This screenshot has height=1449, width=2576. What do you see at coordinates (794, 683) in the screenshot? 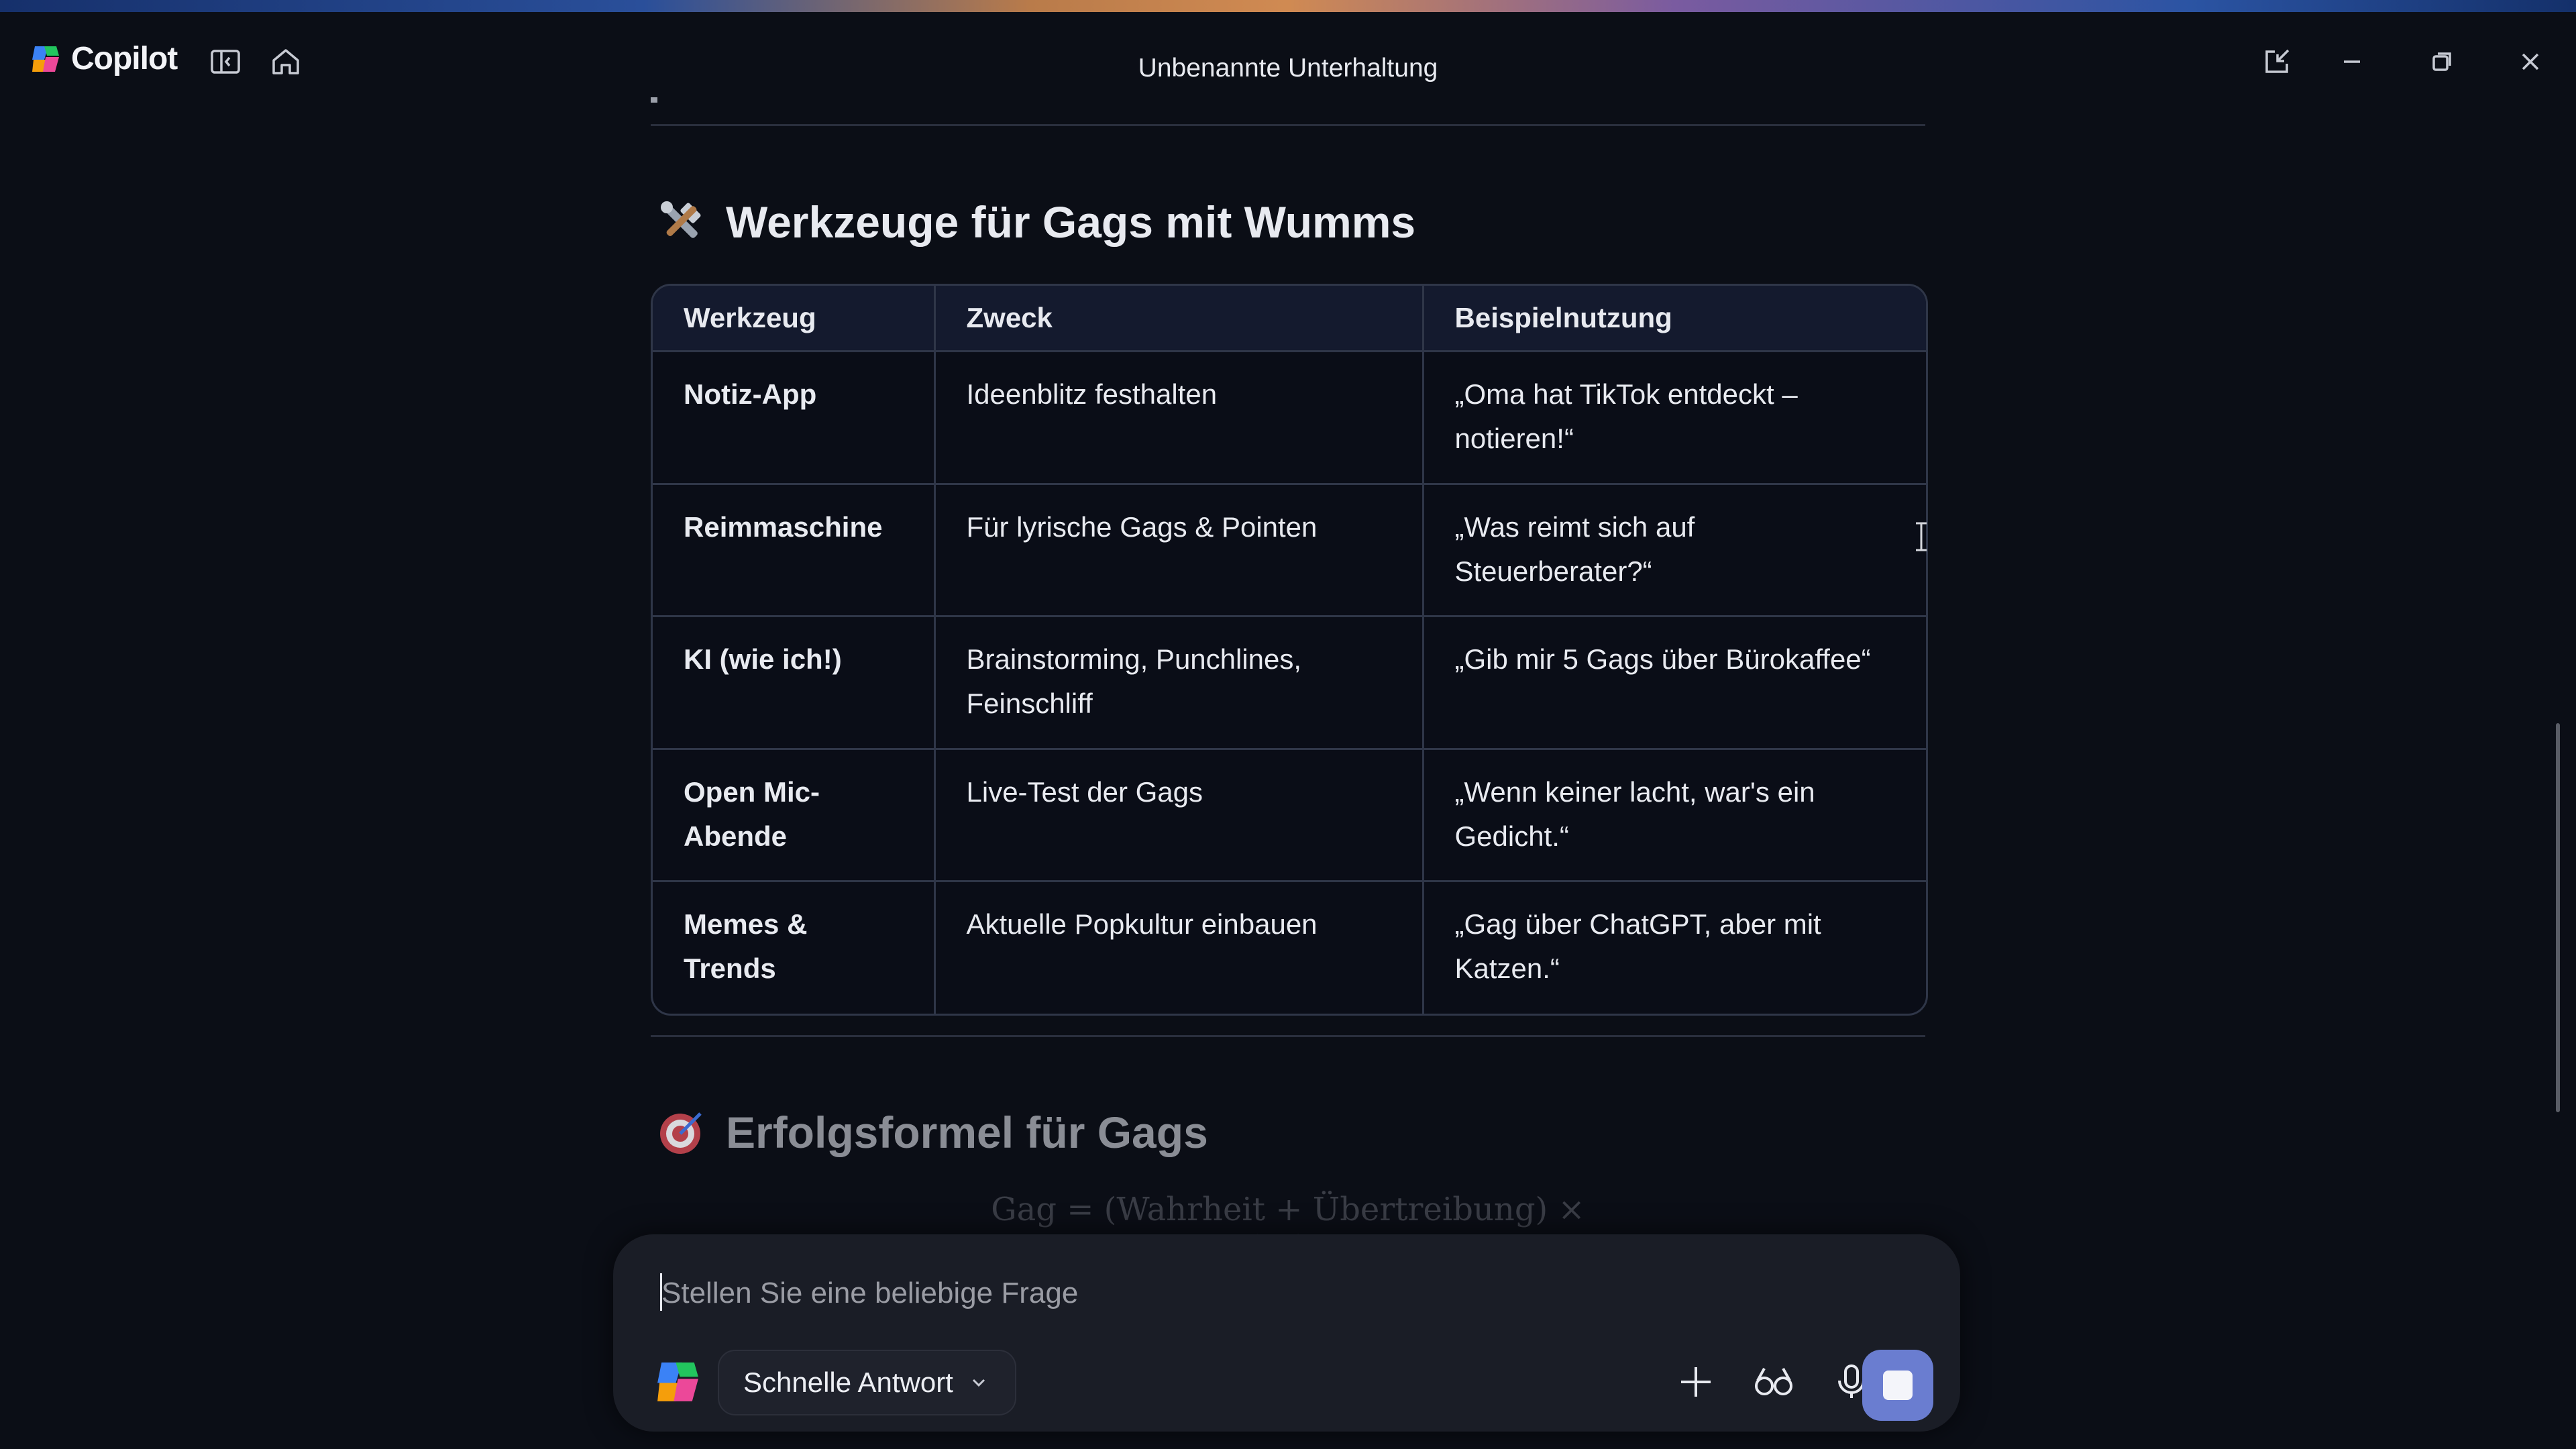
I see `table-cell: KI (wie ich!)` at bounding box center [794, 683].